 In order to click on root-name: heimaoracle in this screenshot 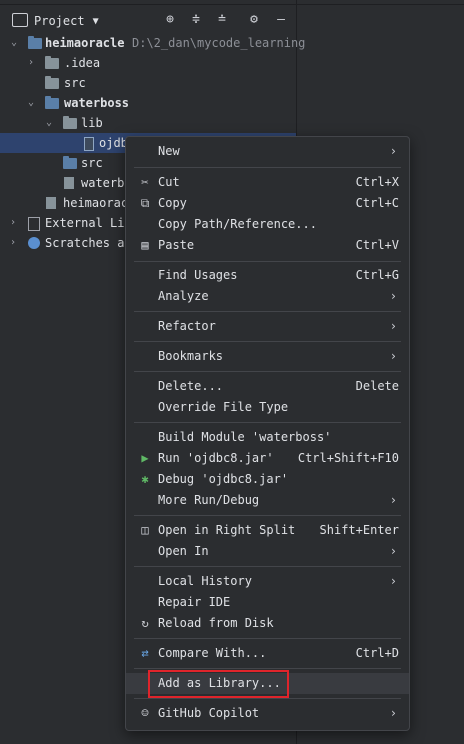, I will do `click(85, 43)`.